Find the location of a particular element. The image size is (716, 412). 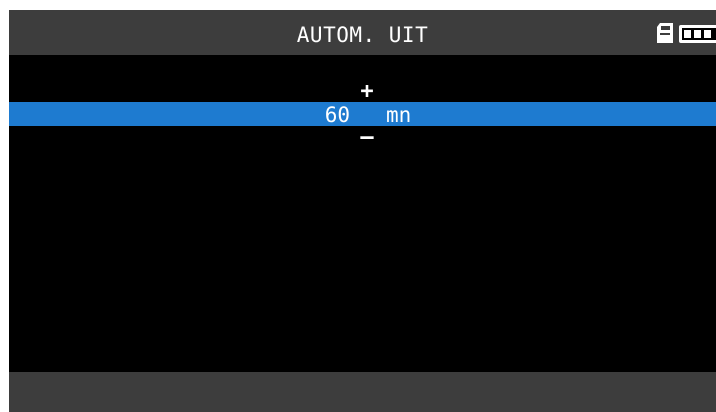

timeout-value: 60 is located at coordinates (337, 115).